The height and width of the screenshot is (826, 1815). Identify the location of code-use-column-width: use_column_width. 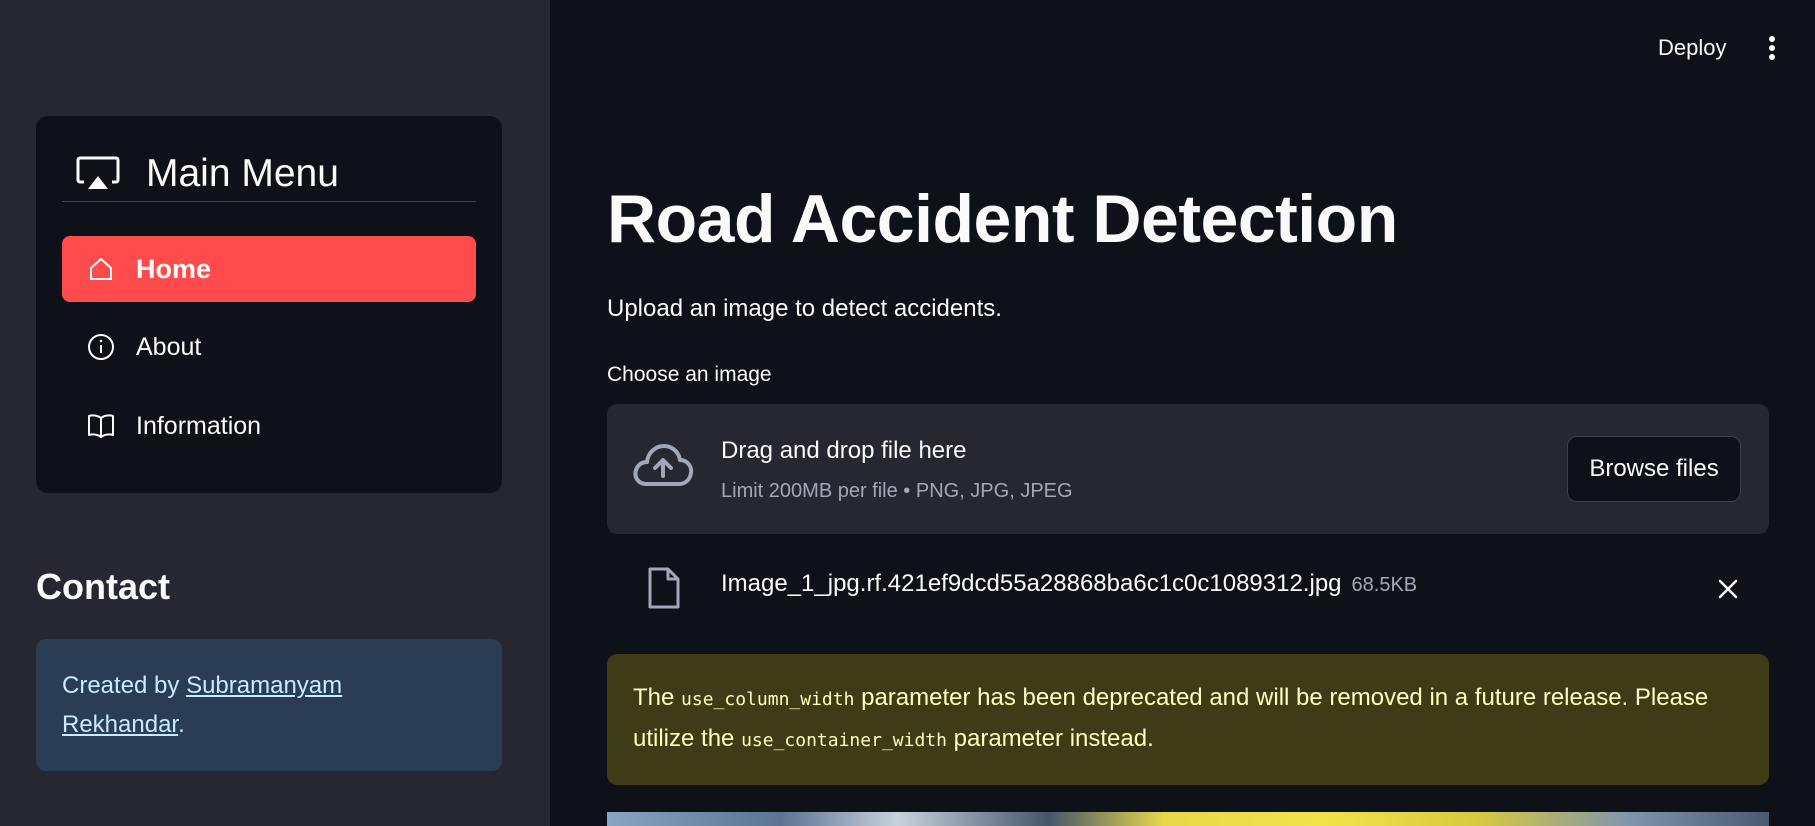
(768, 699).